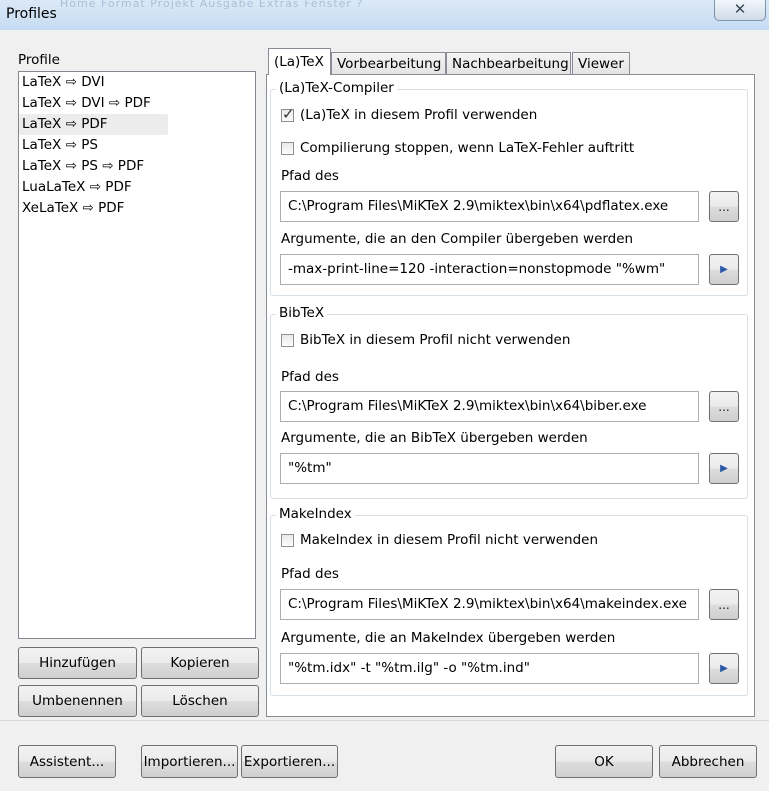 Image resolution: width=769 pixels, height=791 pixels. What do you see at coordinates (93, 124) in the screenshot?
I see `list-item-selected: LaTeX ⇨ PDF` at bounding box center [93, 124].